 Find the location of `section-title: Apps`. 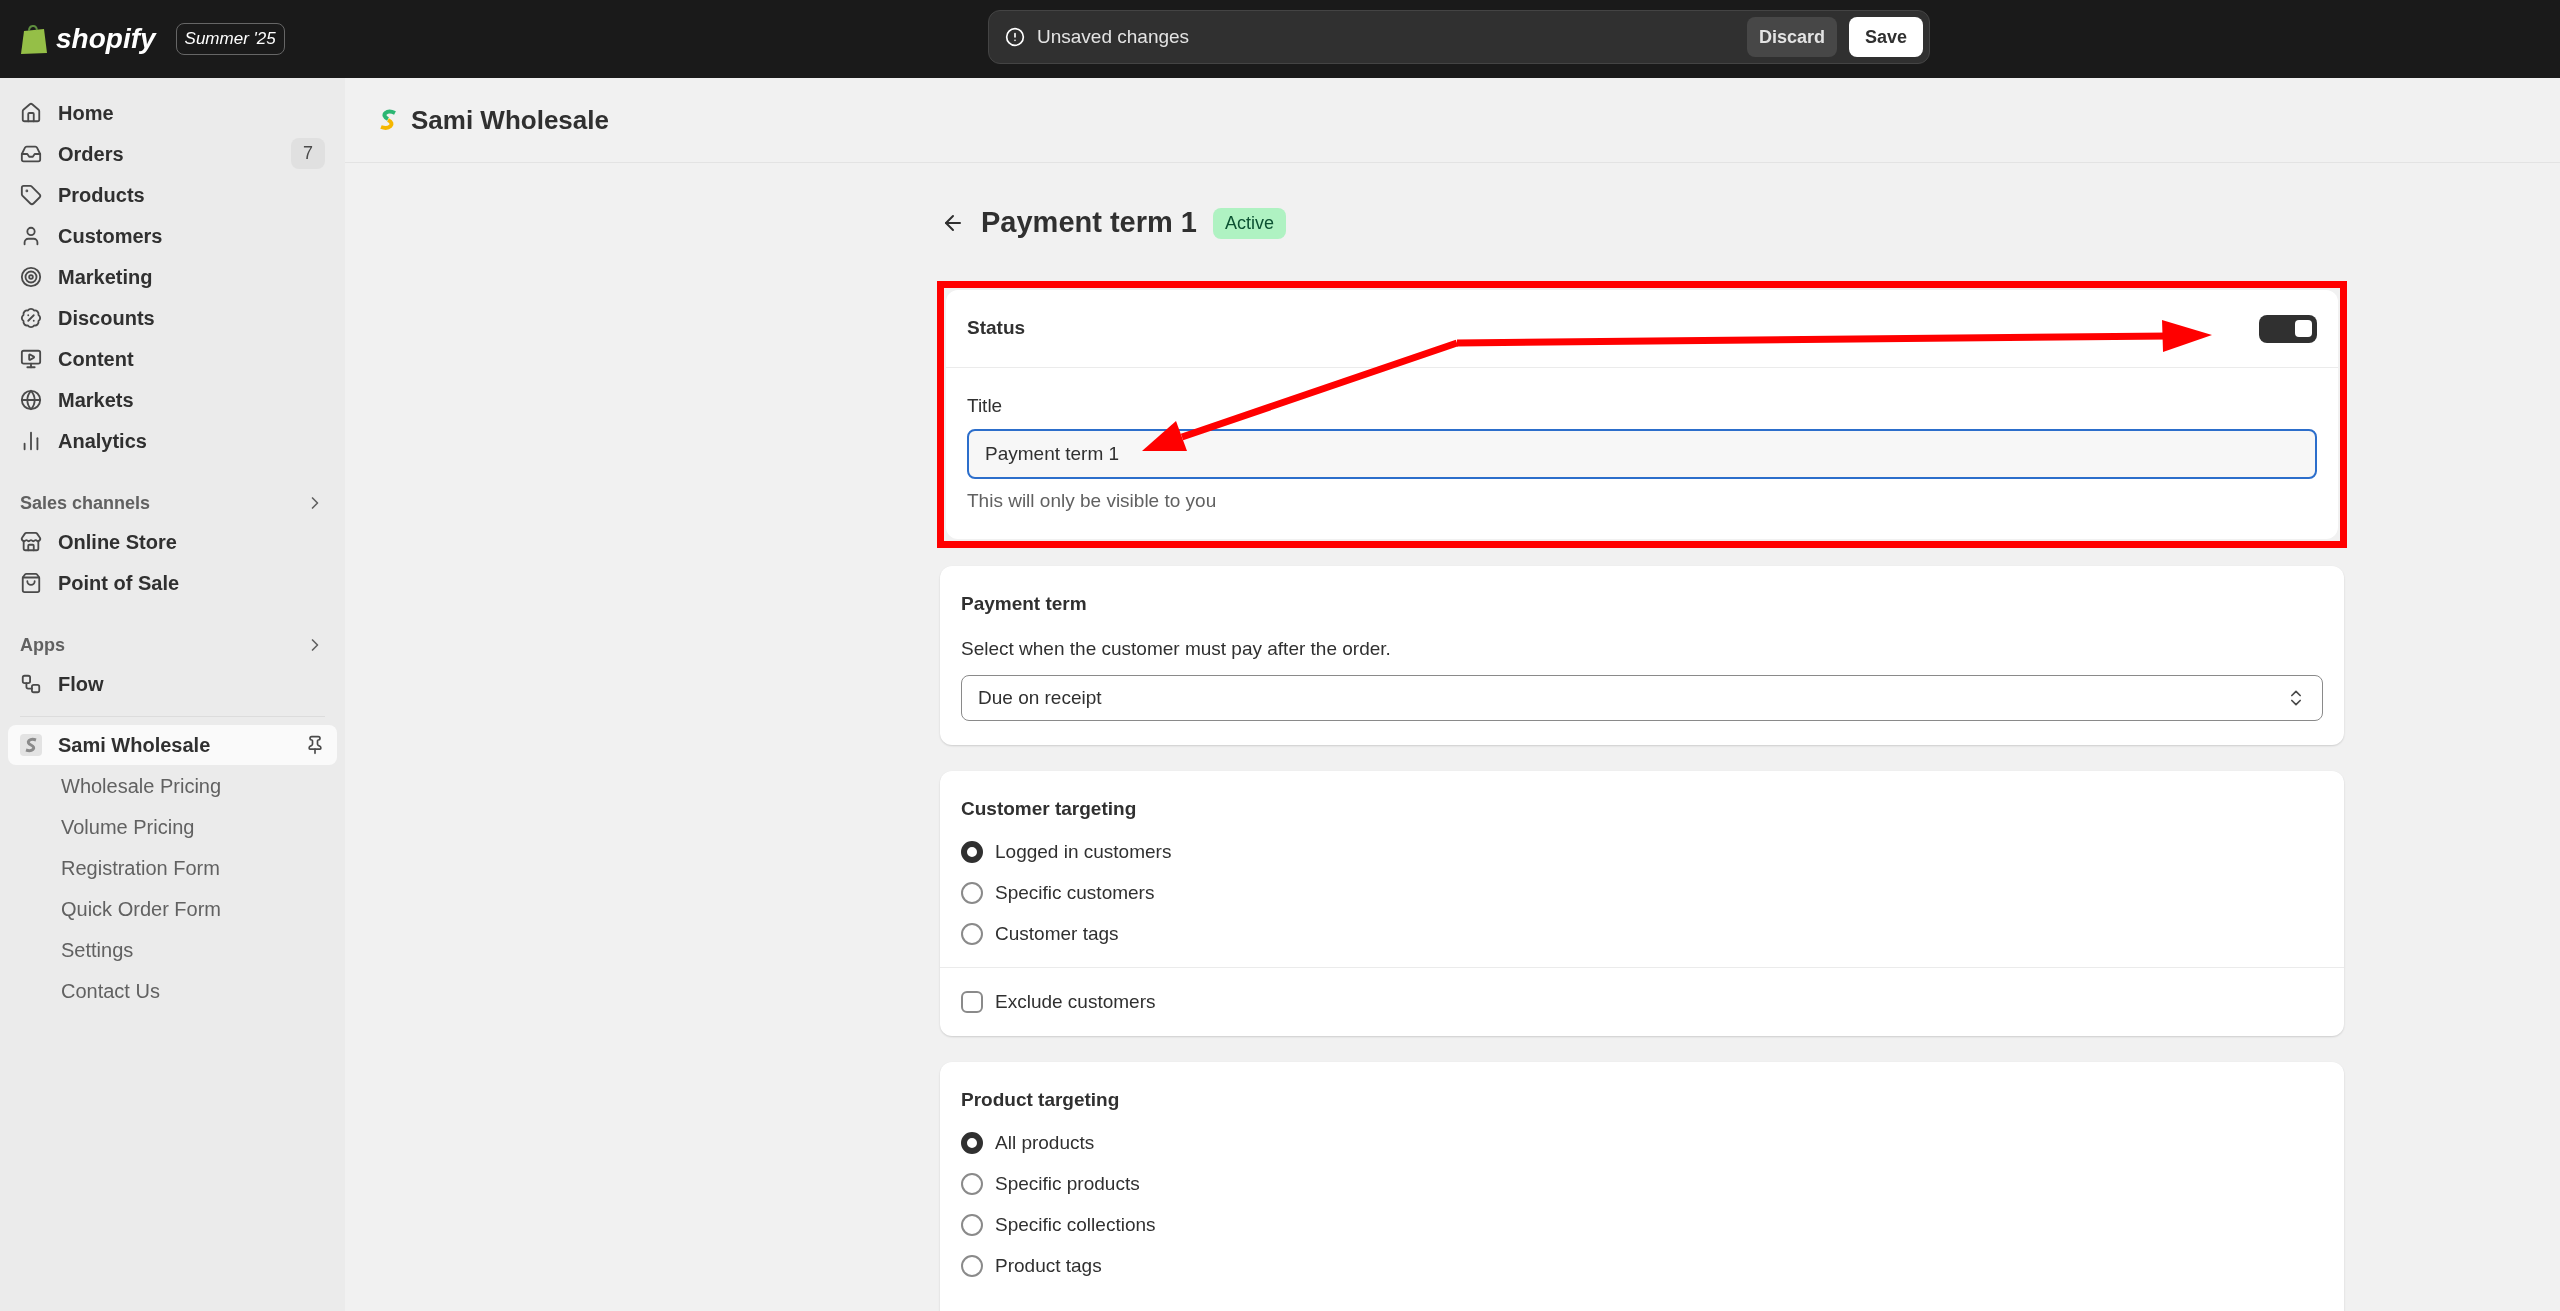

section-title: Apps is located at coordinates (43, 645).